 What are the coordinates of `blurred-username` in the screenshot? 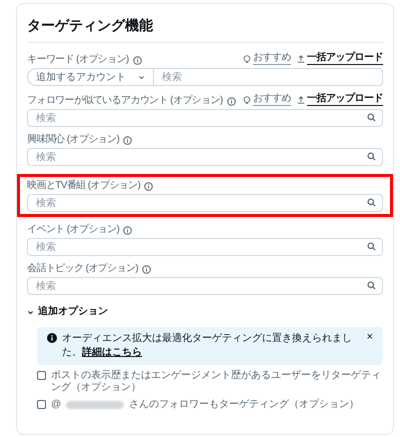 It's located at (95, 405).